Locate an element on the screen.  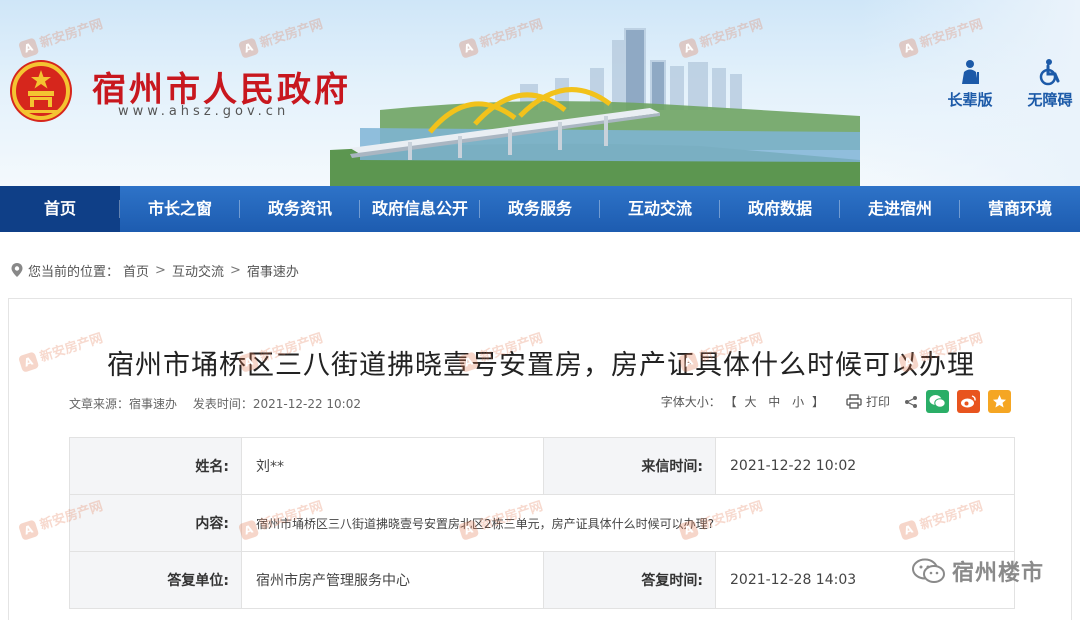
wechat-icon is located at coordinates (937, 401).